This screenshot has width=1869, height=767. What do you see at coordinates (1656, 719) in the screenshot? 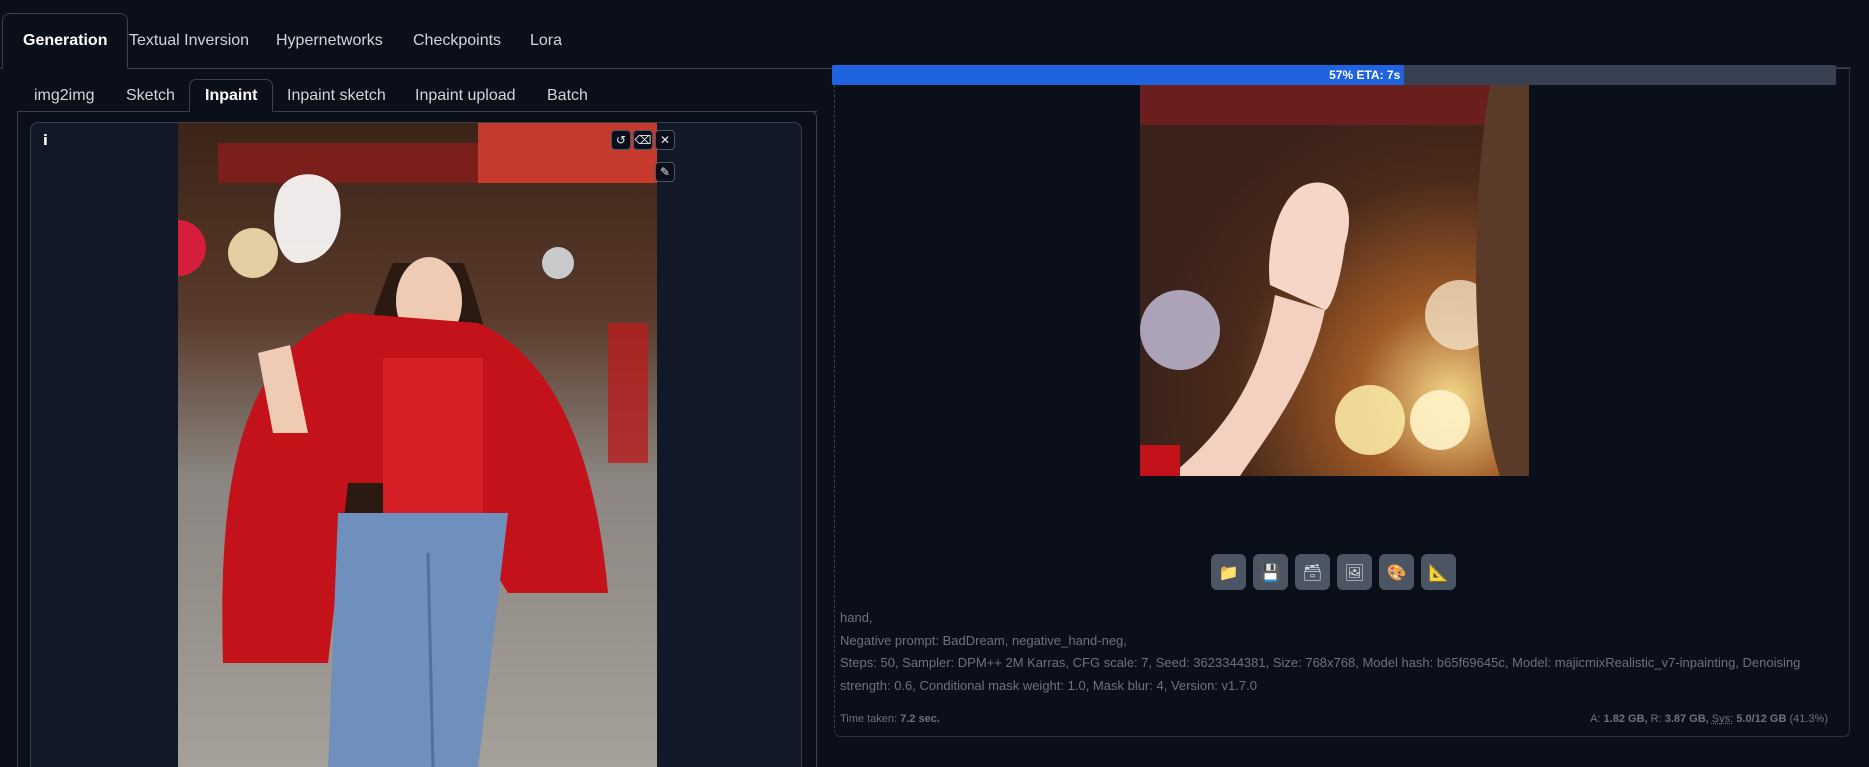
I see `vram-r-label: R:` at bounding box center [1656, 719].